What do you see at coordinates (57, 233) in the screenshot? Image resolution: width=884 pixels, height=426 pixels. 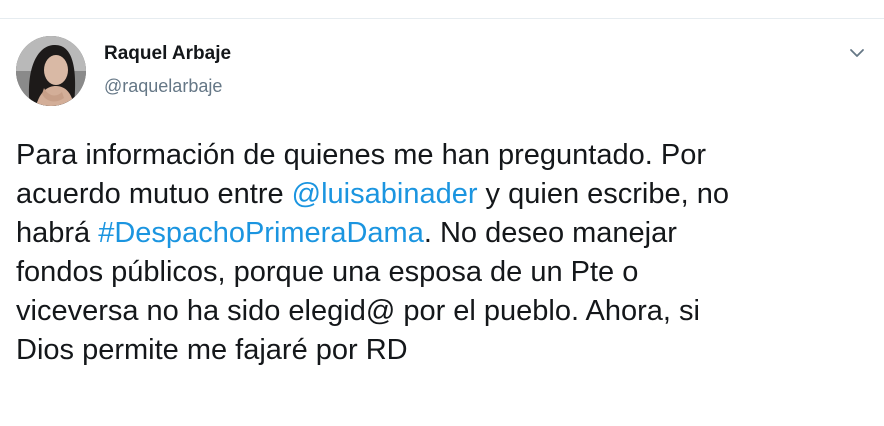 I see `tweet-text-segment: habrá` at bounding box center [57, 233].